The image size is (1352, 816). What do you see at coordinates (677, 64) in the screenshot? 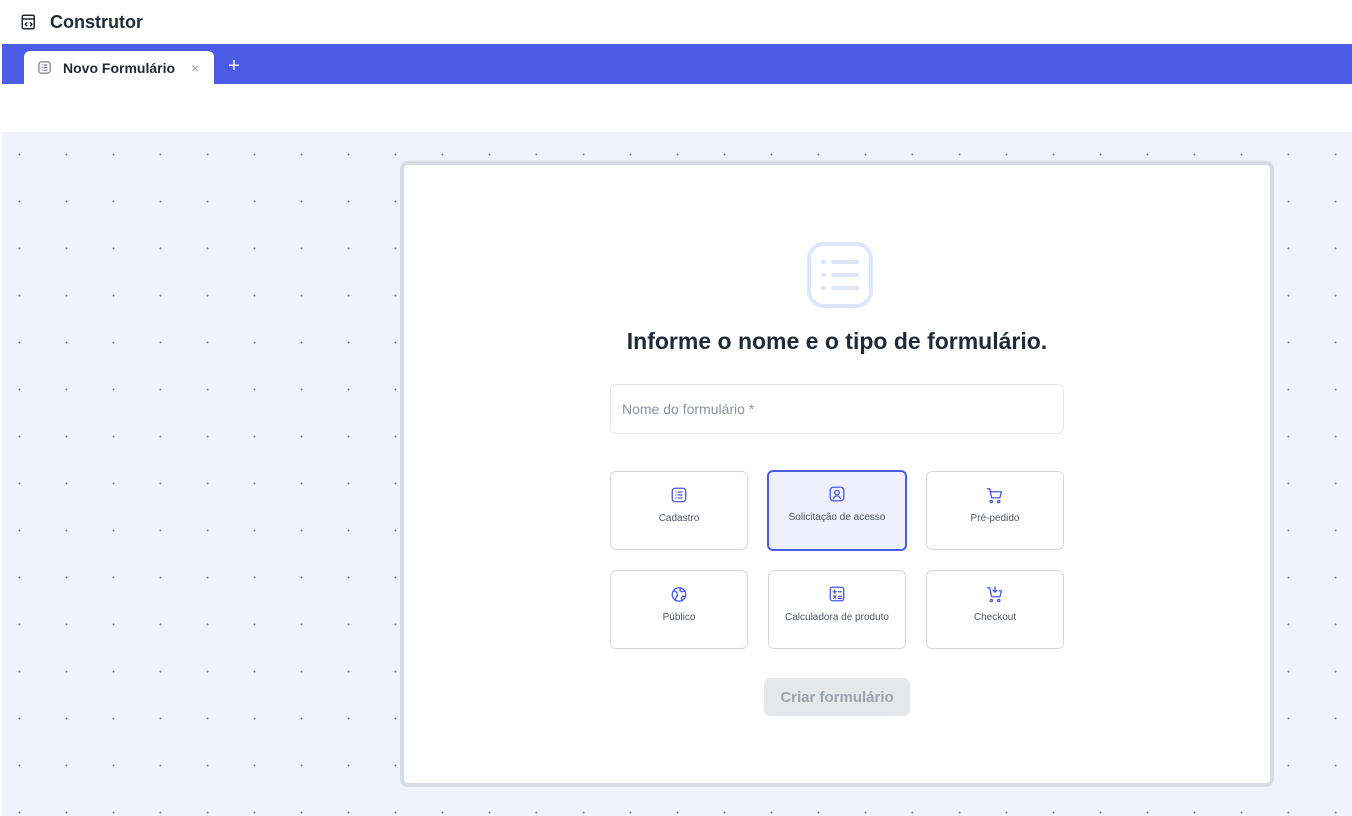
I see `tab-bar: Novo Formulário × +` at bounding box center [677, 64].